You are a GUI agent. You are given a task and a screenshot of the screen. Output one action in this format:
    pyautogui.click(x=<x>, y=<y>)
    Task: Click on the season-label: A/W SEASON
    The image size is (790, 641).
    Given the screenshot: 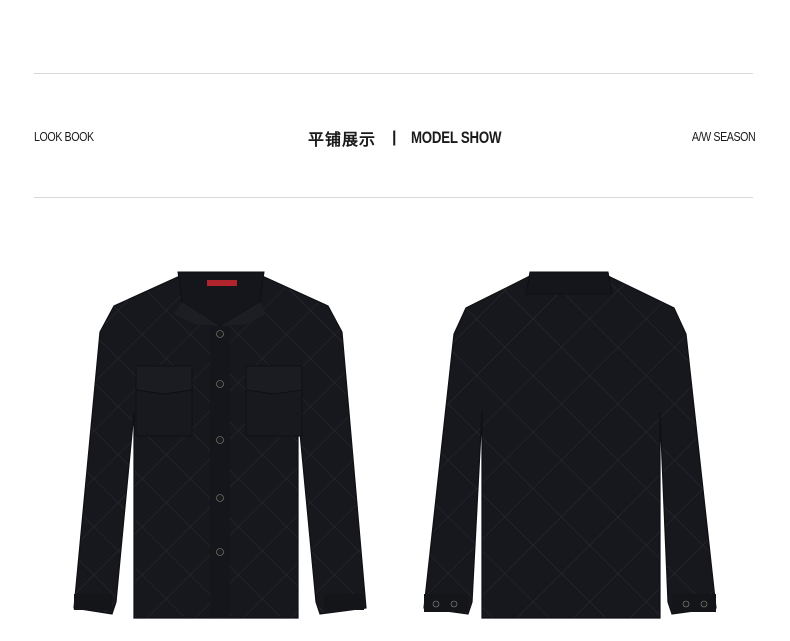 What is the action you would take?
    pyautogui.click(x=723, y=136)
    